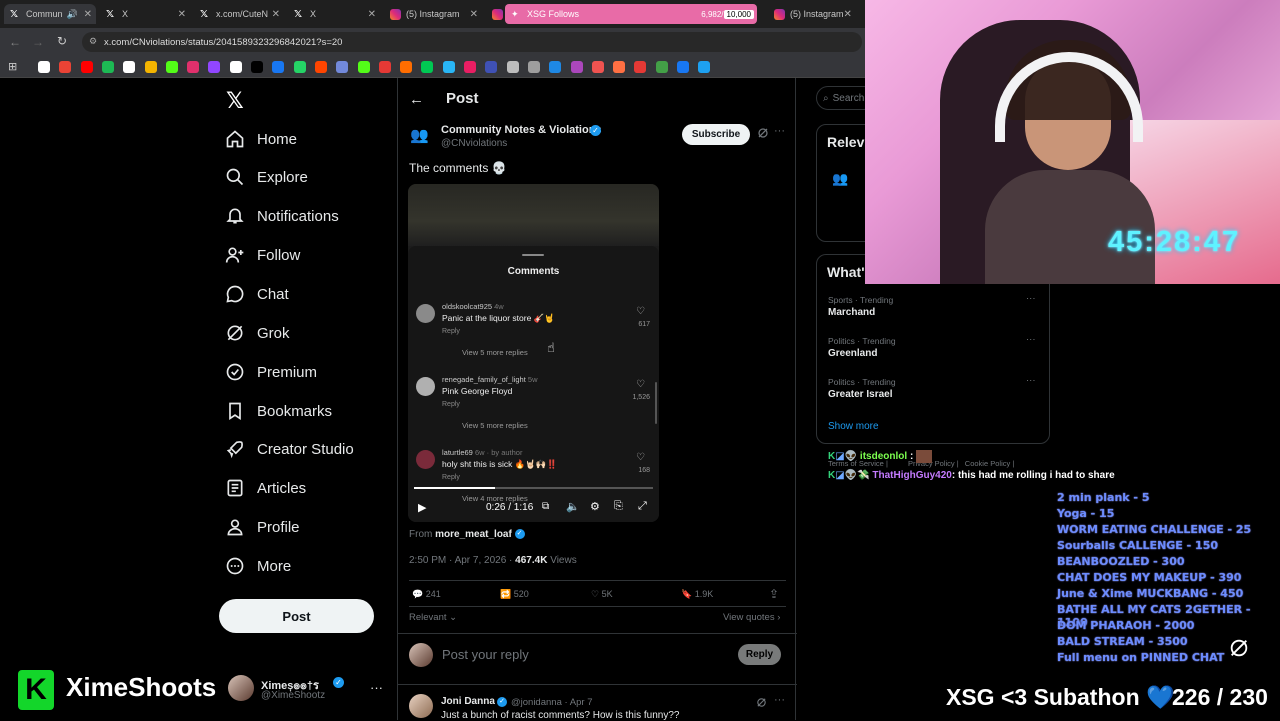 This screenshot has height=721, width=1280. Describe the element at coordinates (618, 506) in the screenshot. I see `pip-icon: ⎘` at that location.